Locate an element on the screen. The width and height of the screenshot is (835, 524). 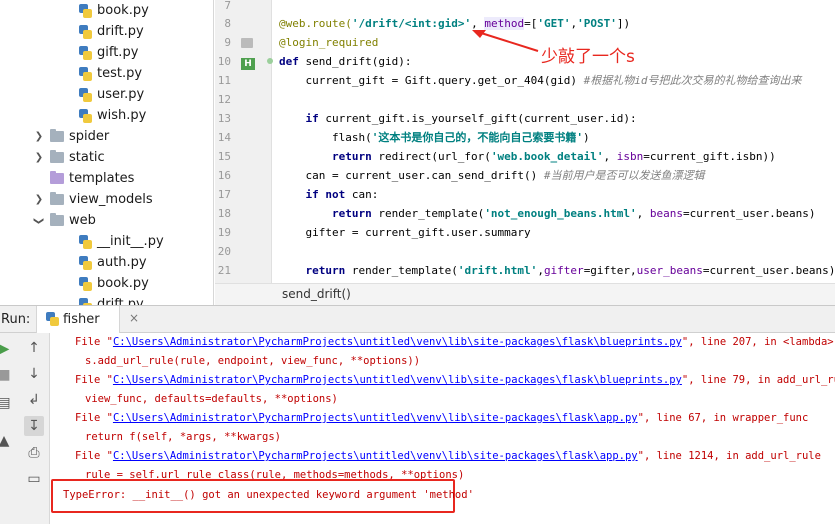
stop-icon: ■ is located at coordinates (7, 375).